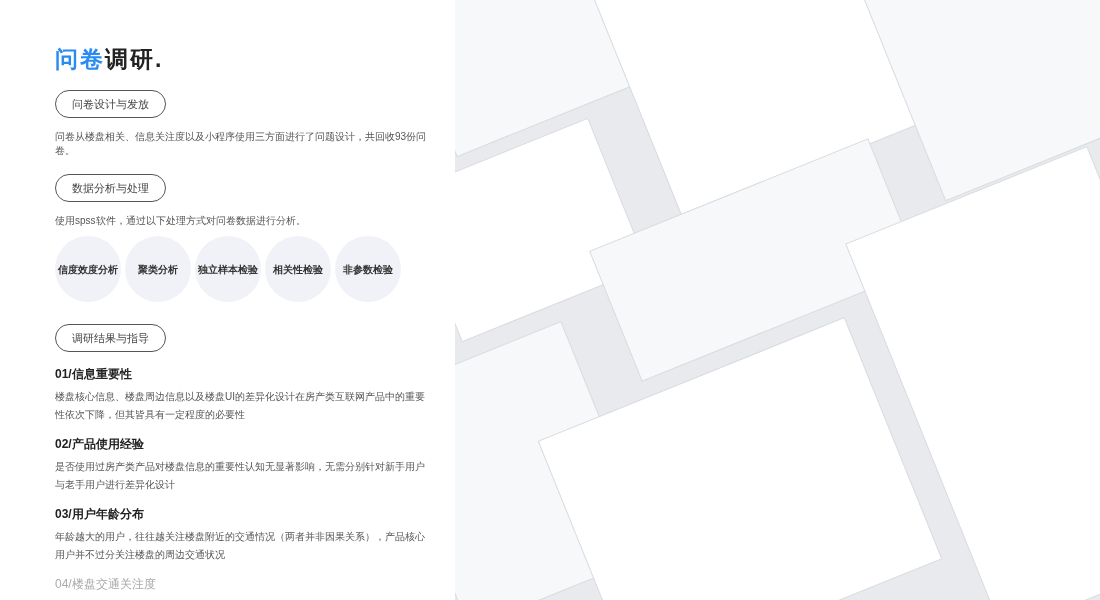  What do you see at coordinates (240, 476) in the screenshot?
I see `finding-text: 是否使用过房产类产品对楼盘信息的重要性认知无显著影响，无需分别针对新手用户与老手用户进行差异化设计` at bounding box center [240, 476].